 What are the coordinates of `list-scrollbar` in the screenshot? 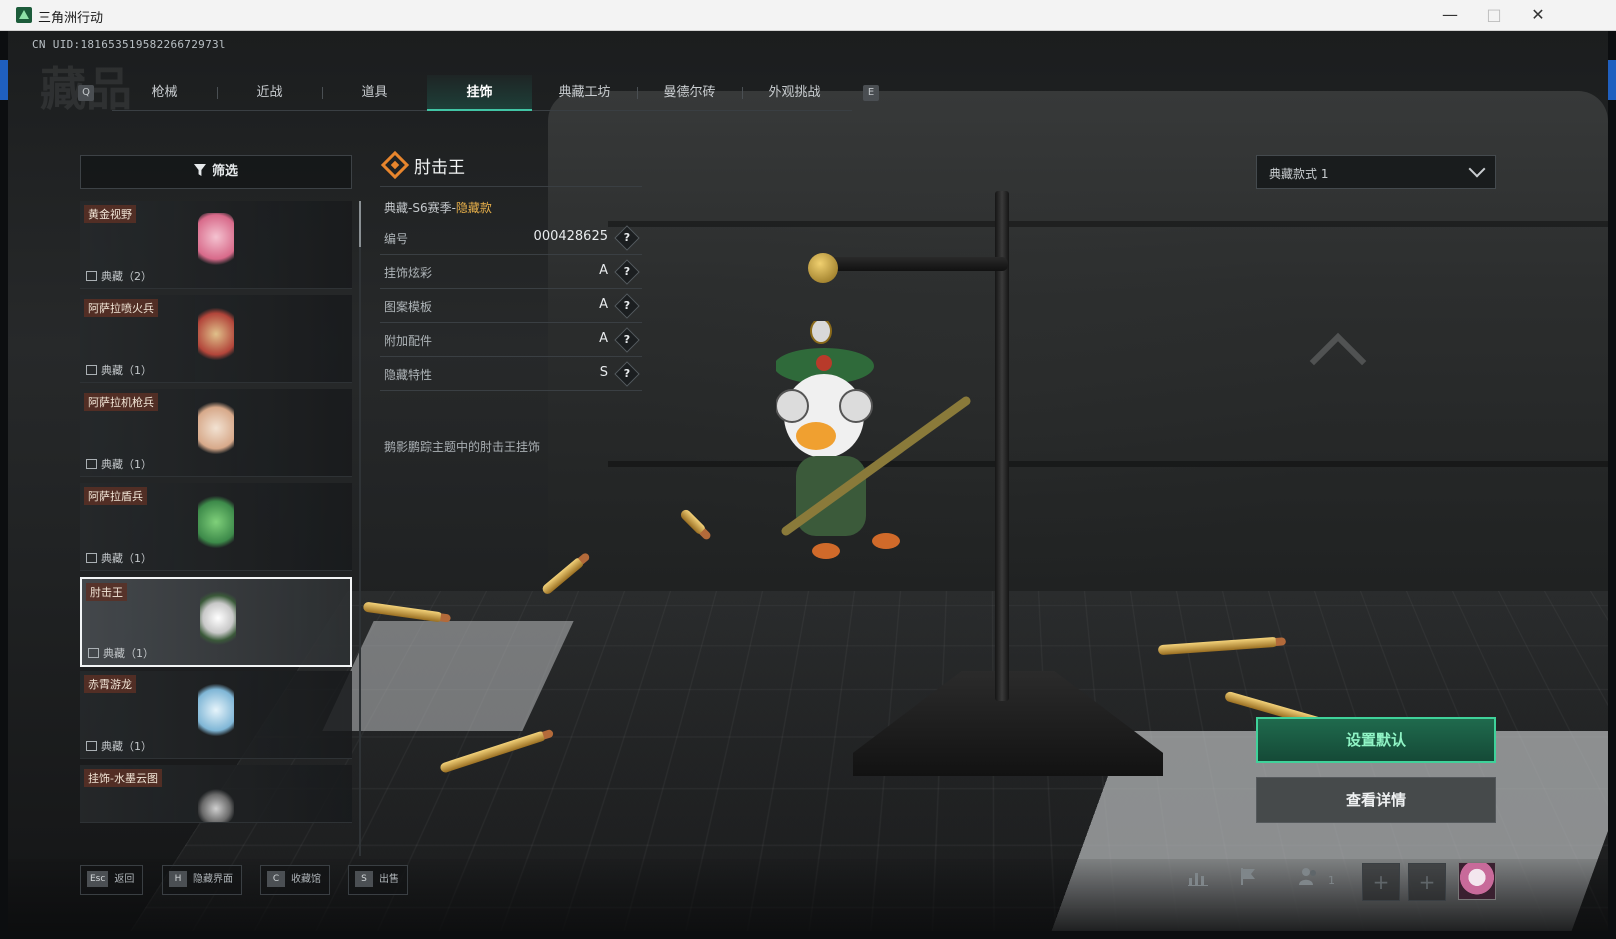 It's located at (360, 528).